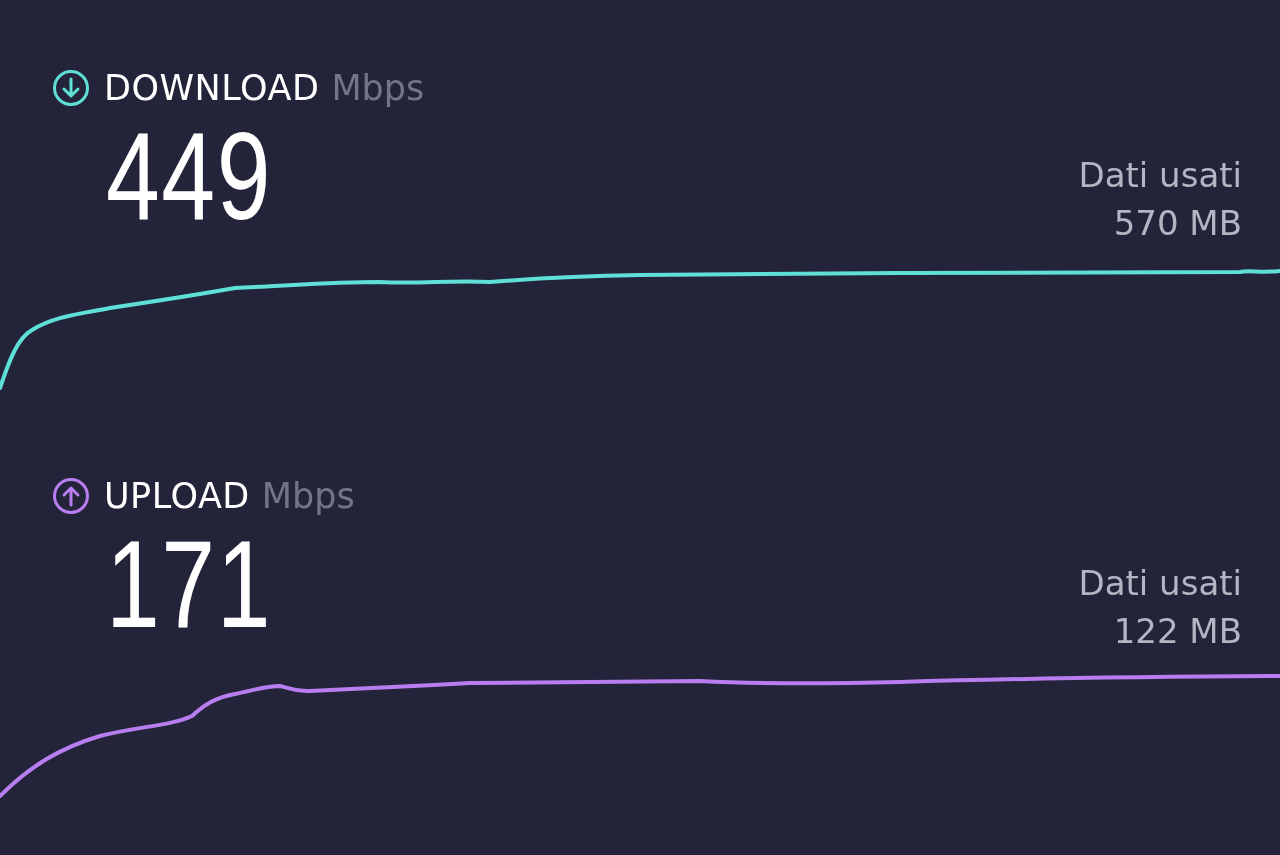 The width and height of the screenshot is (1280, 855). I want to click on speed-value: 449, so click(189, 176).